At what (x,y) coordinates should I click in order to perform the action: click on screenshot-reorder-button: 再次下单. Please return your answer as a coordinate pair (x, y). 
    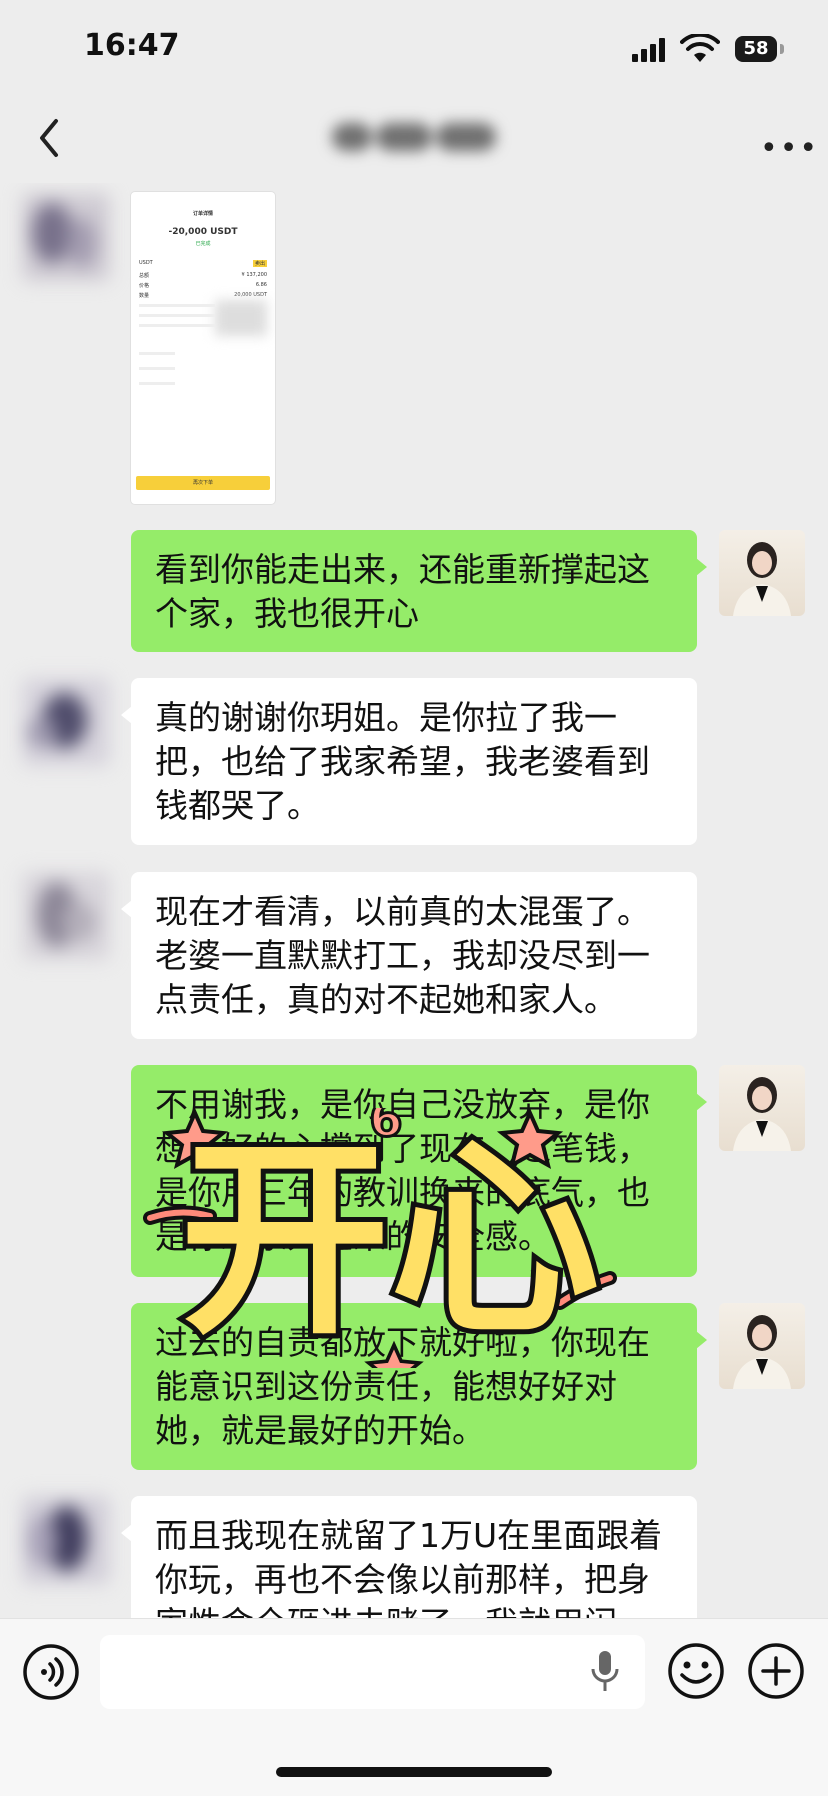
    Looking at the image, I should click on (203, 483).